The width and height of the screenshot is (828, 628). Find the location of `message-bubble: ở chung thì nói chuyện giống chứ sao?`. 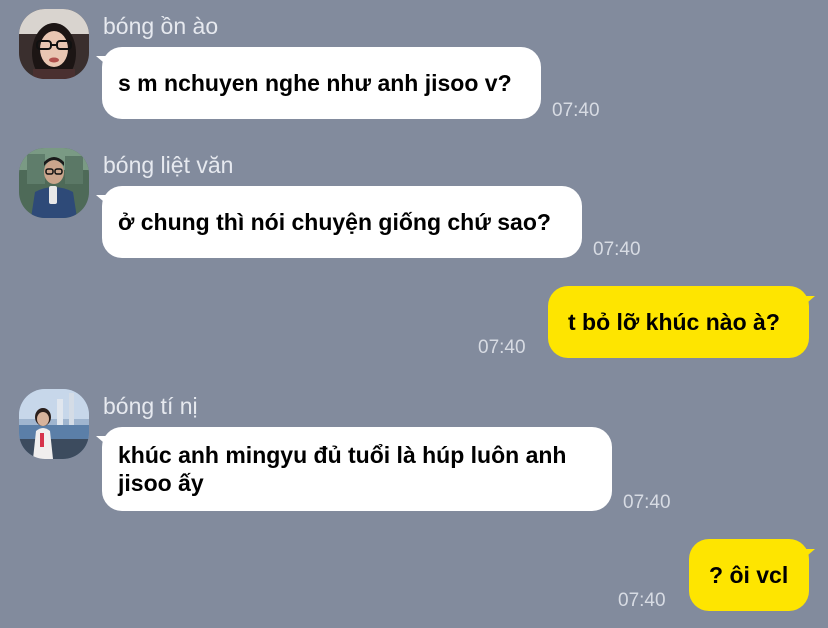

message-bubble: ở chung thì nói chuyện giống chứ sao? is located at coordinates (342, 222).